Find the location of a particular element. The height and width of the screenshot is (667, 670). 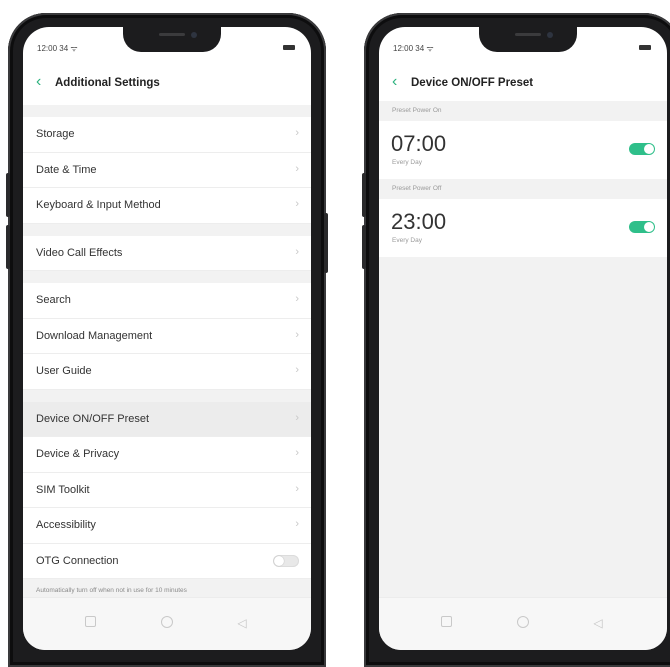

page-title: Device ON/OFF Preset is located at coordinates (472, 83).